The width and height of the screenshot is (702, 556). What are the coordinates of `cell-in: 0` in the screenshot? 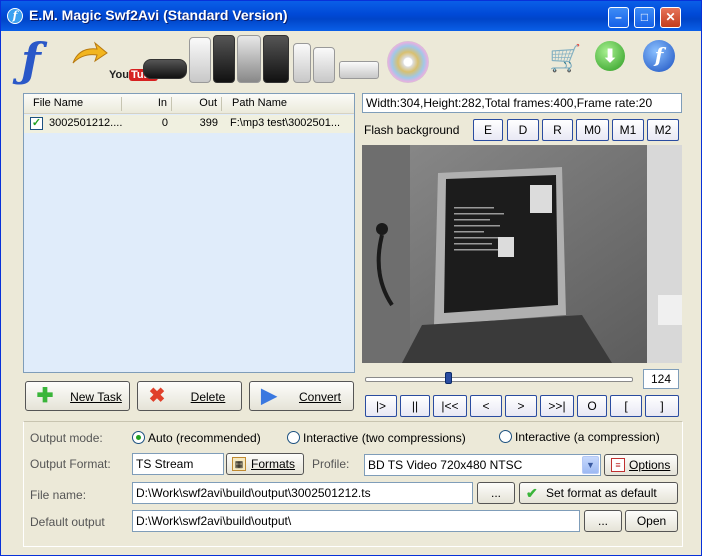 It's located at (164, 123).